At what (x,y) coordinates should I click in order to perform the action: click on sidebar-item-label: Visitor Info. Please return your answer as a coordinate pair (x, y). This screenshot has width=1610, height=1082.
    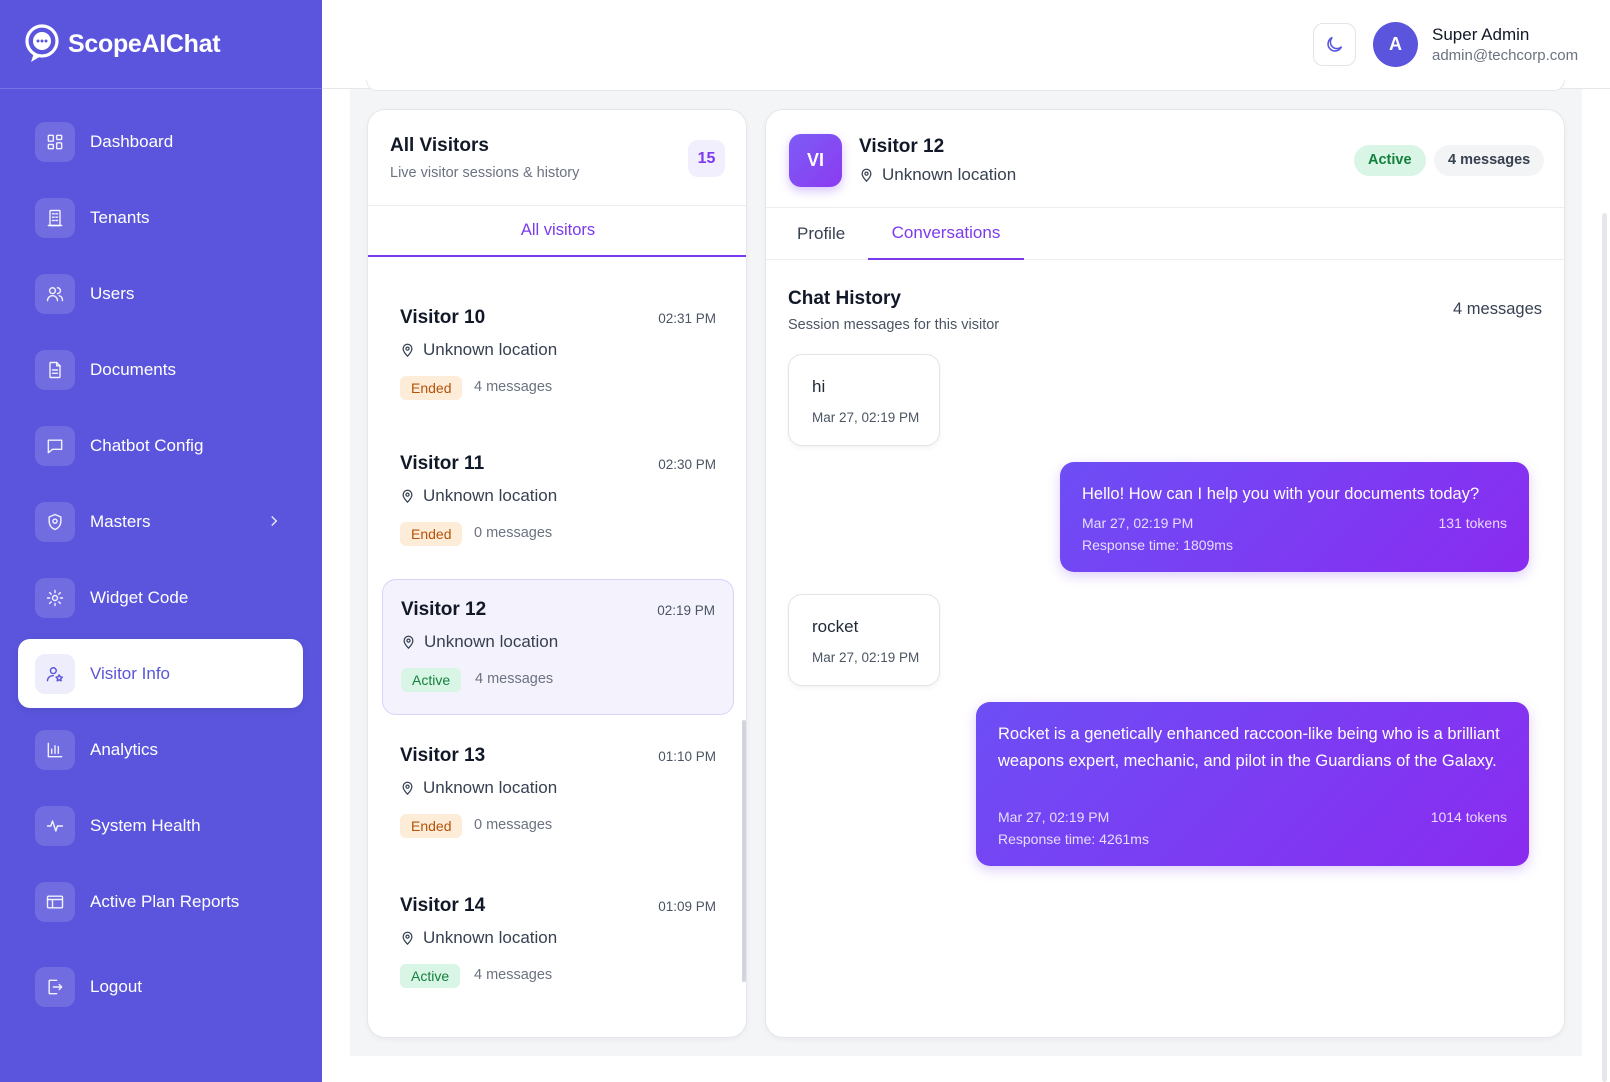
    Looking at the image, I should click on (130, 673).